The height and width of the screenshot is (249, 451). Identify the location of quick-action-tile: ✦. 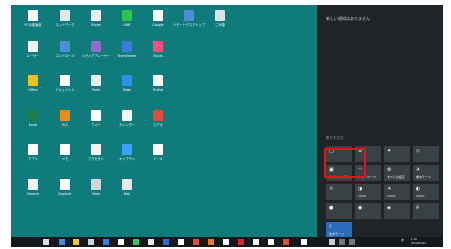
(397, 154).